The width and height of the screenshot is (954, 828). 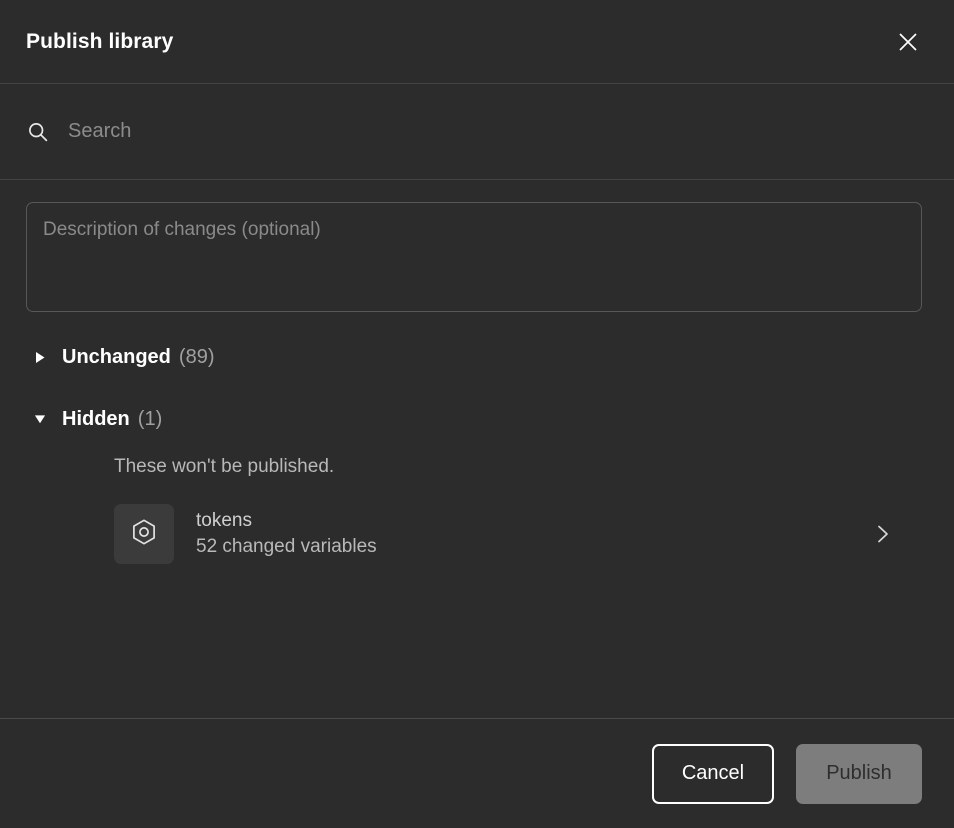 What do you see at coordinates (882, 534) in the screenshot?
I see `chevron-right-icon` at bounding box center [882, 534].